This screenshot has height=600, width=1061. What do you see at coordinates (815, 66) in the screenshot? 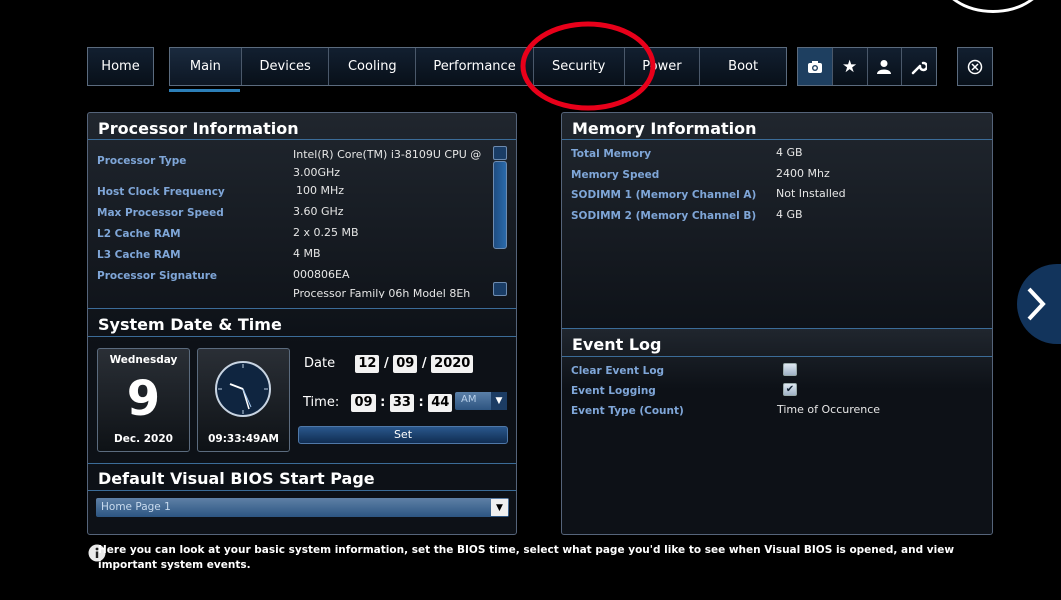
I see `camera-icon` at bounding box center [815, 66].